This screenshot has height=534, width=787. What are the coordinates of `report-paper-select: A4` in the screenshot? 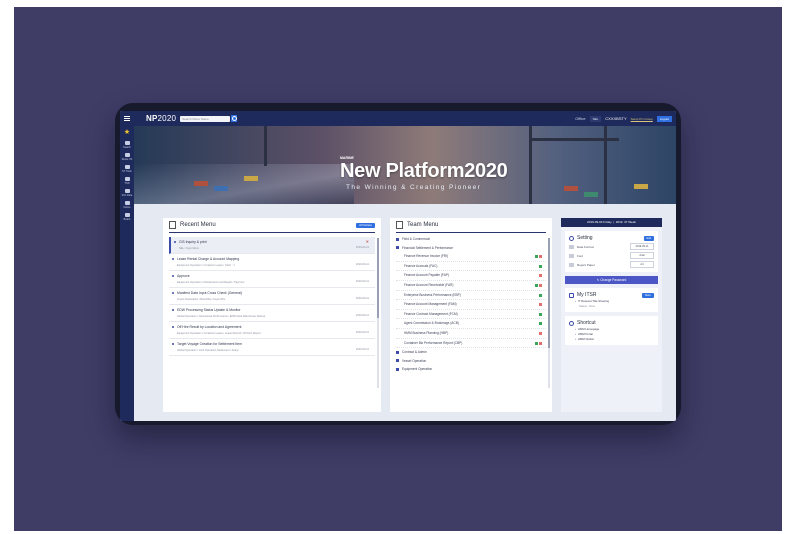 It's located at (642, 264).